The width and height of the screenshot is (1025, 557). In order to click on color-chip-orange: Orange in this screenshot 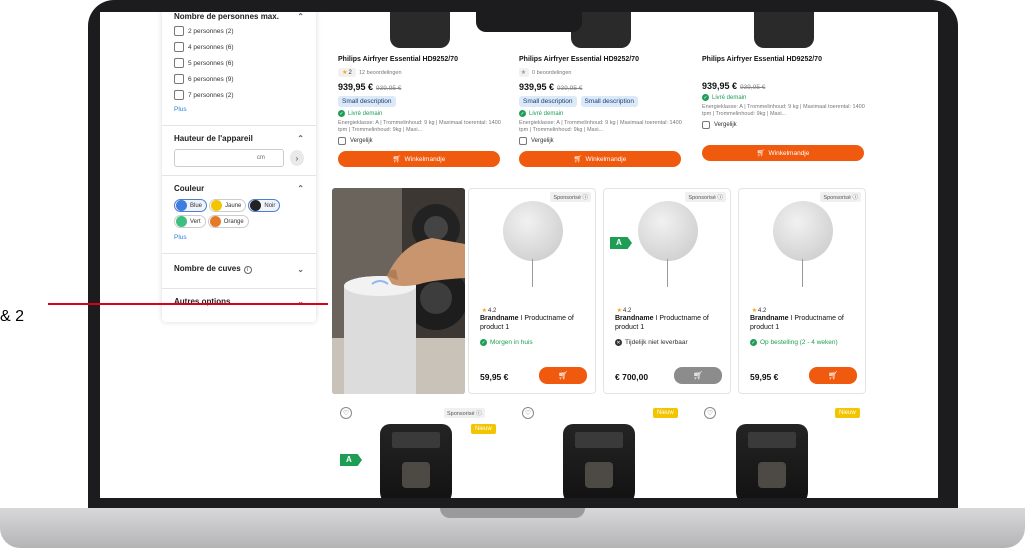, I will do `click(228, 221)`.